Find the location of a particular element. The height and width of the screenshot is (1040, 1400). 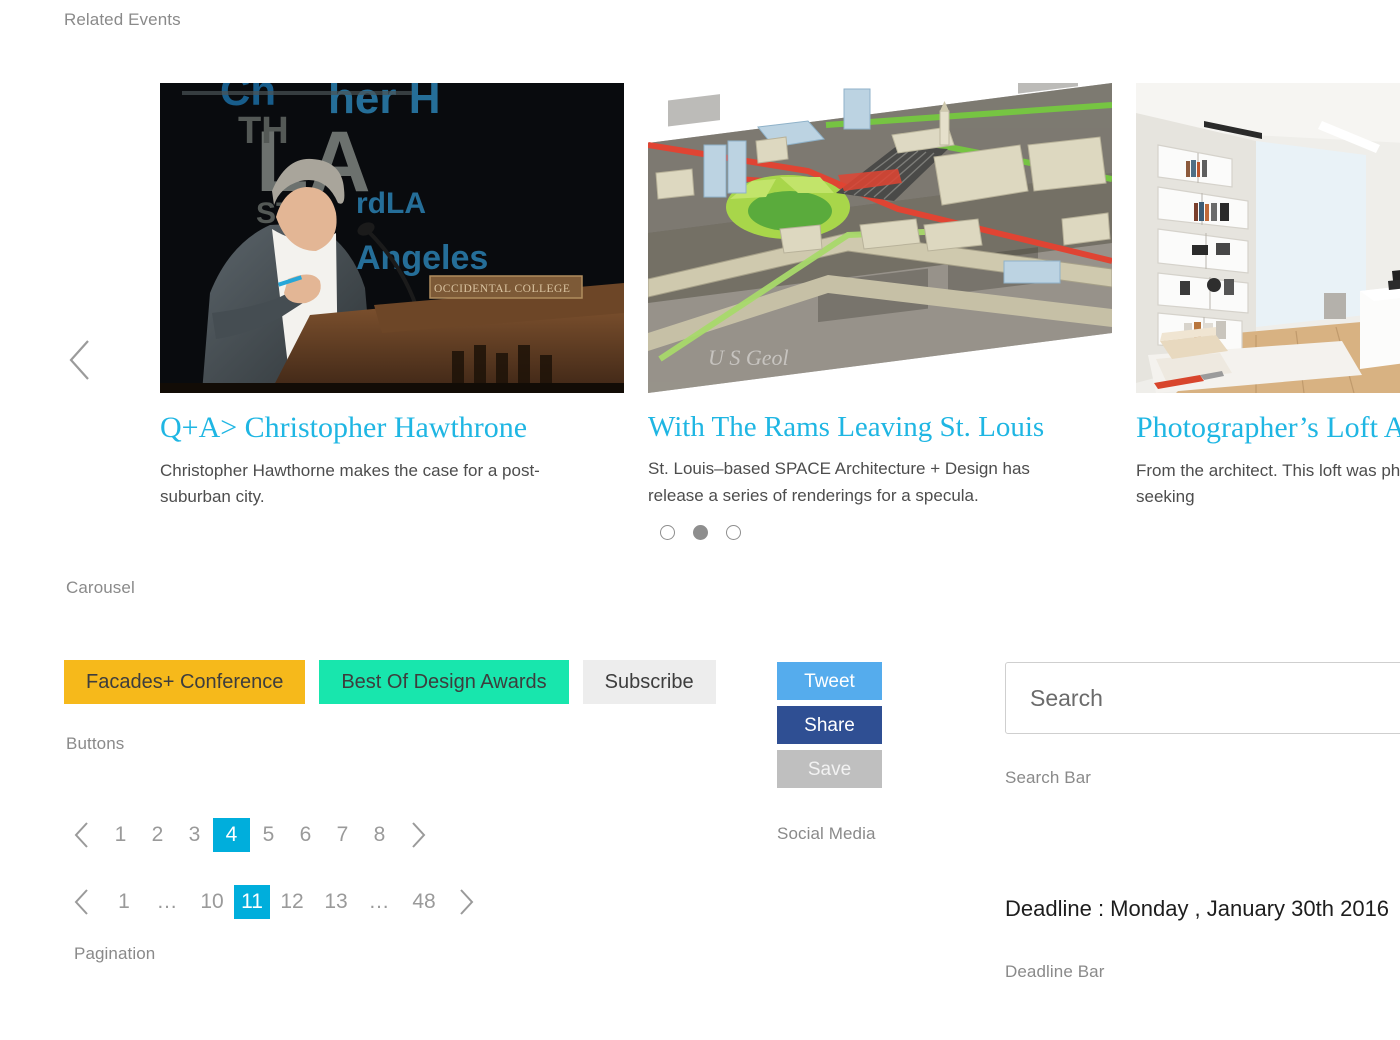

buttons-label: Buttons is located at coordinates (95, 743).